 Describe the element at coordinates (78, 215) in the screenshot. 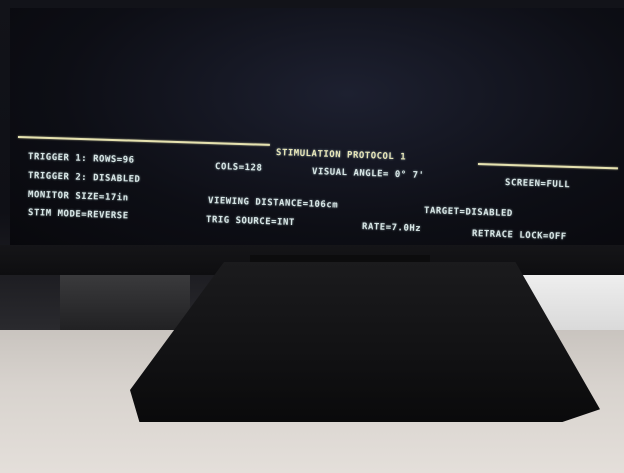

I see `stim-mode-label: STIM MODE=REVERSE` at that location.